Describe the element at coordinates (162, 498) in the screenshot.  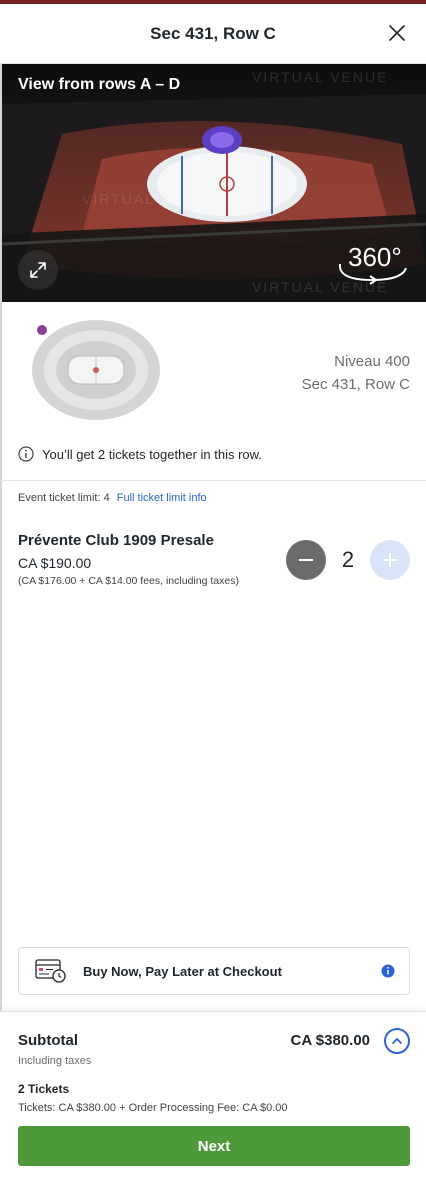
I see `ticket-limit-info-link: Full ticket limit info` at that location.